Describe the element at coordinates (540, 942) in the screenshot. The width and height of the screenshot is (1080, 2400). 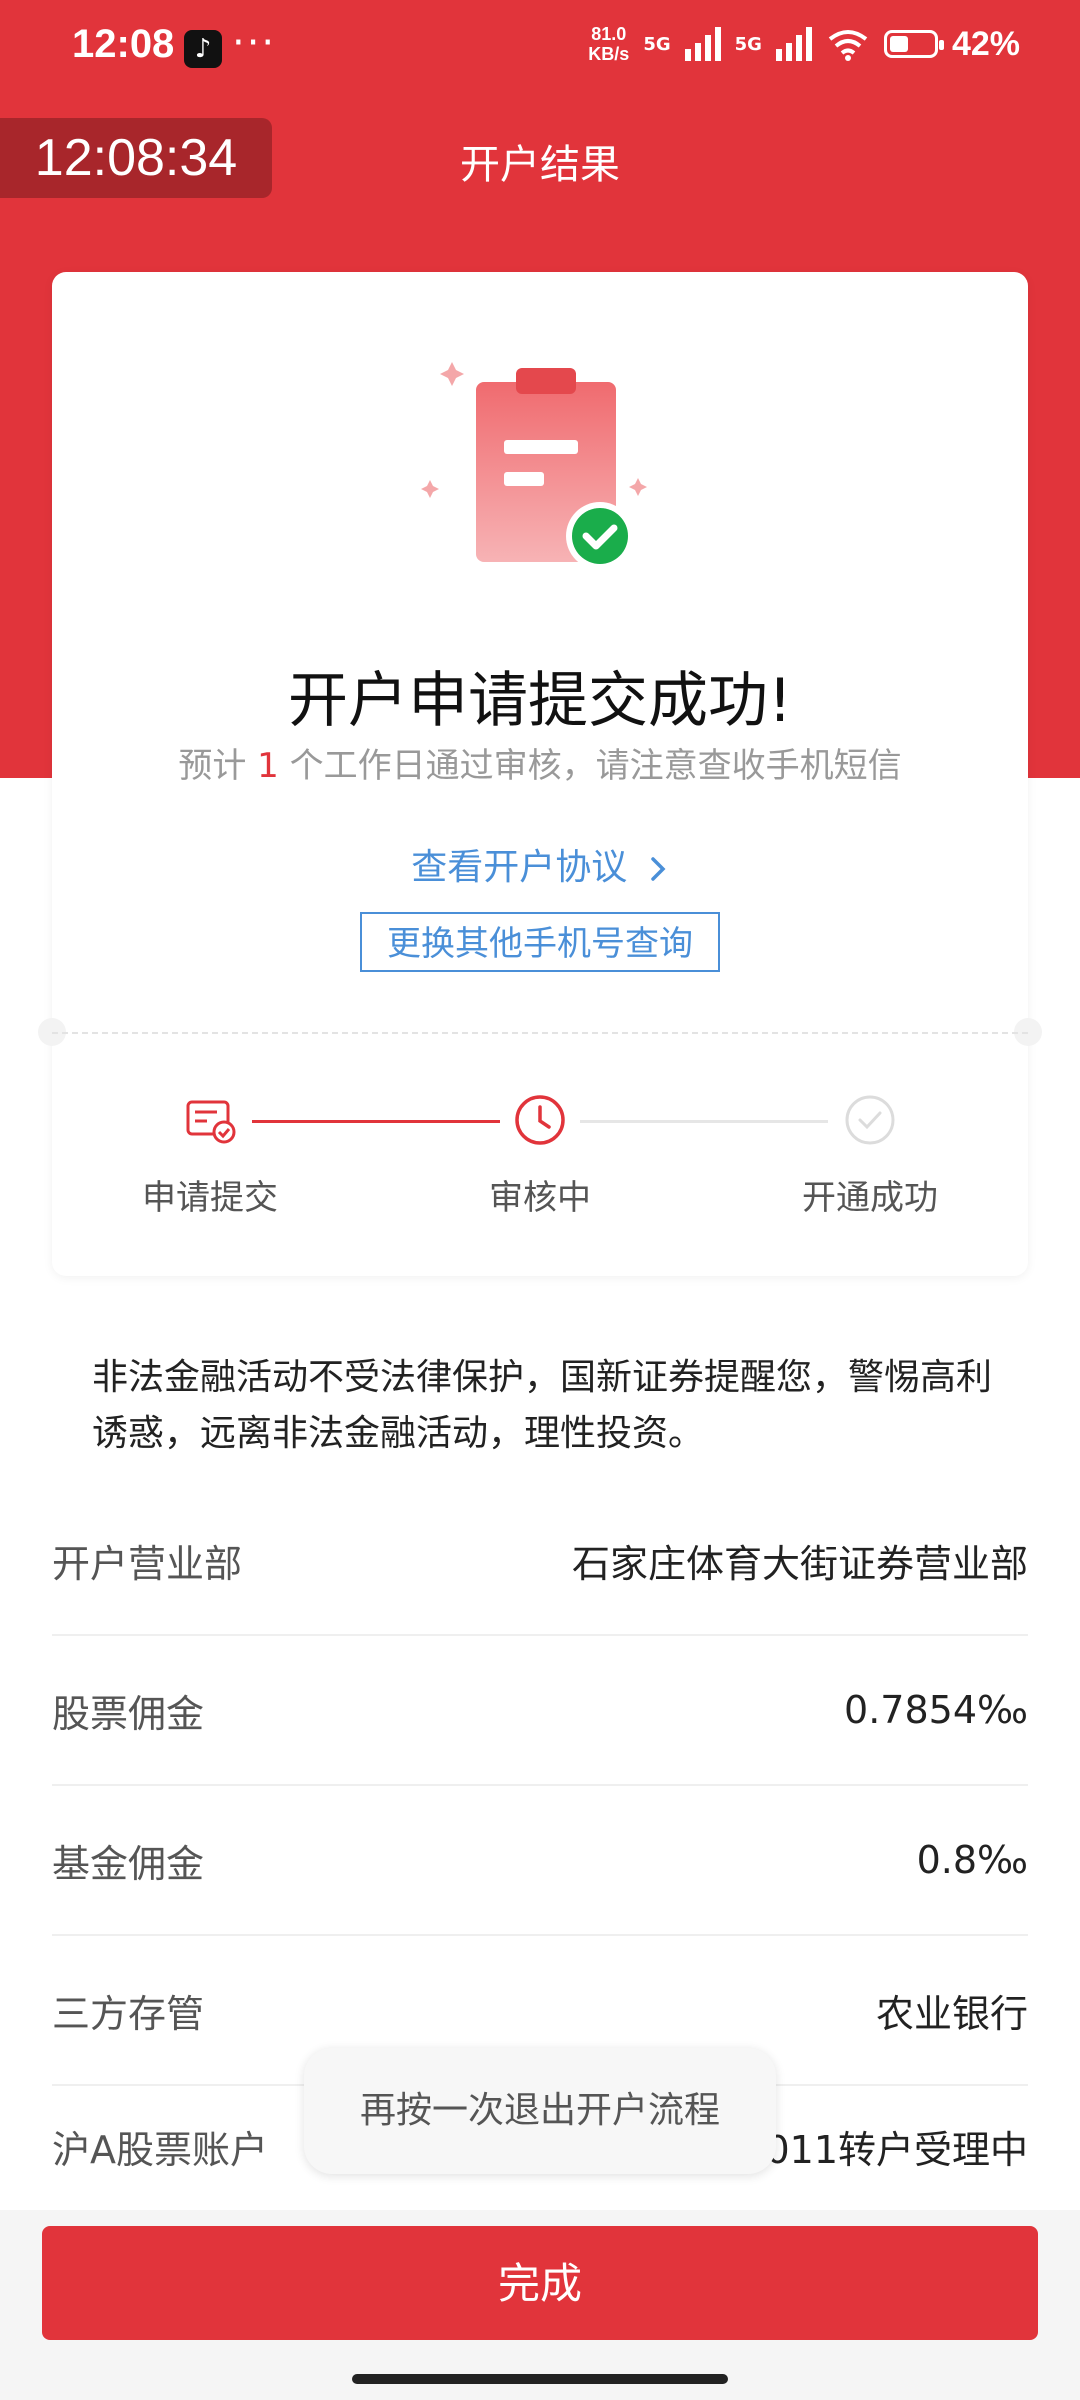
I see `change-phone-button: 更换其他手机号查询` at that location.